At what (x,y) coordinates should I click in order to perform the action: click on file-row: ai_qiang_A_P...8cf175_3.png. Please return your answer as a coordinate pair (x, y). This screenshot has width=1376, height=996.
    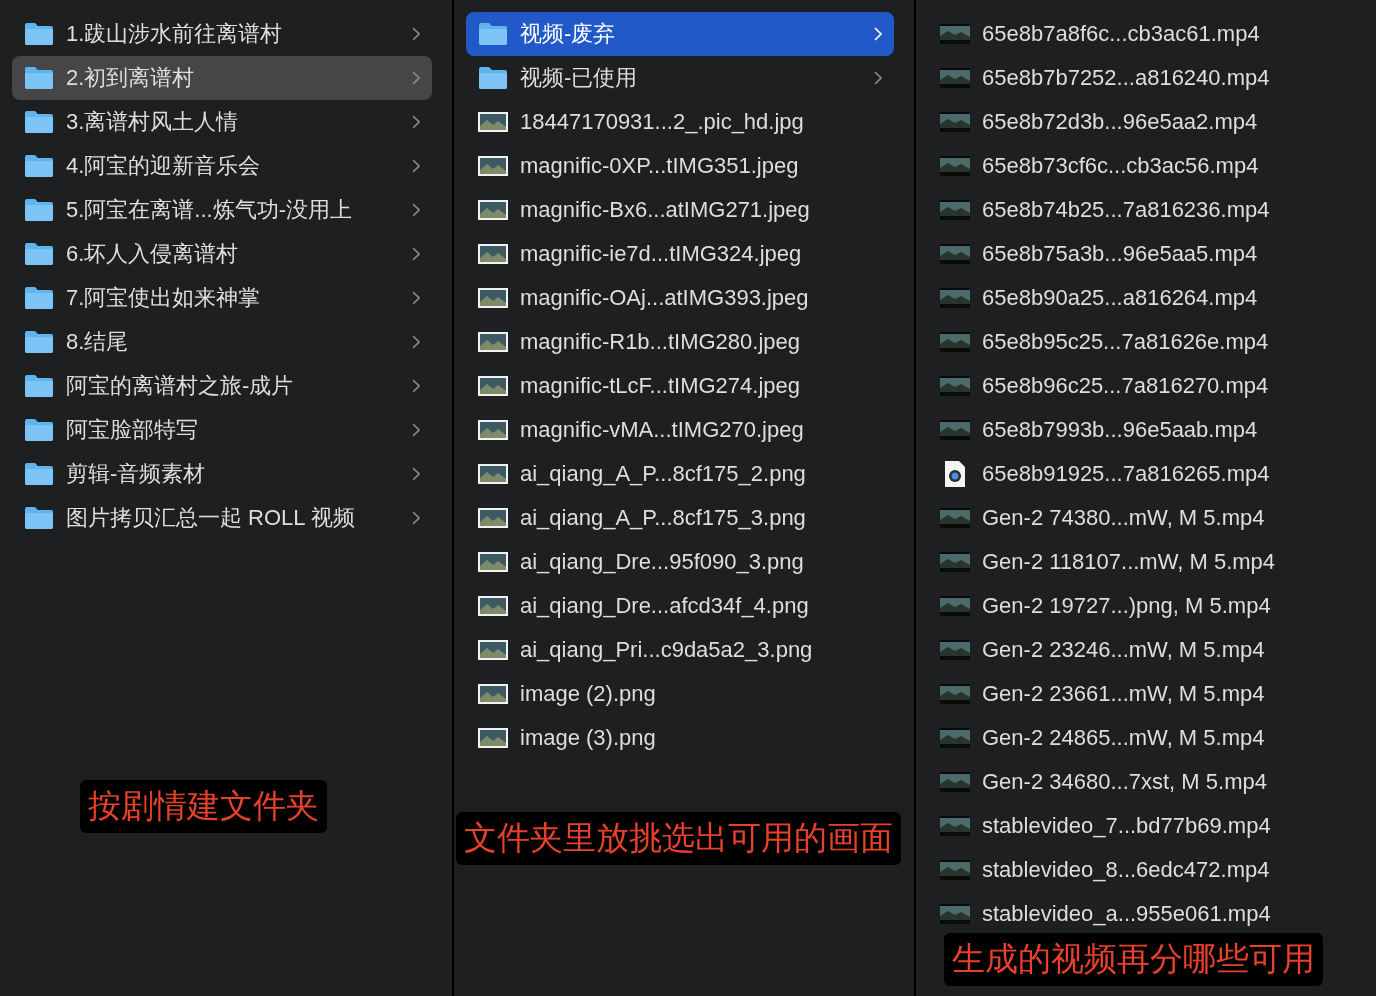
    Looking at the image, I should click on (680, 518).